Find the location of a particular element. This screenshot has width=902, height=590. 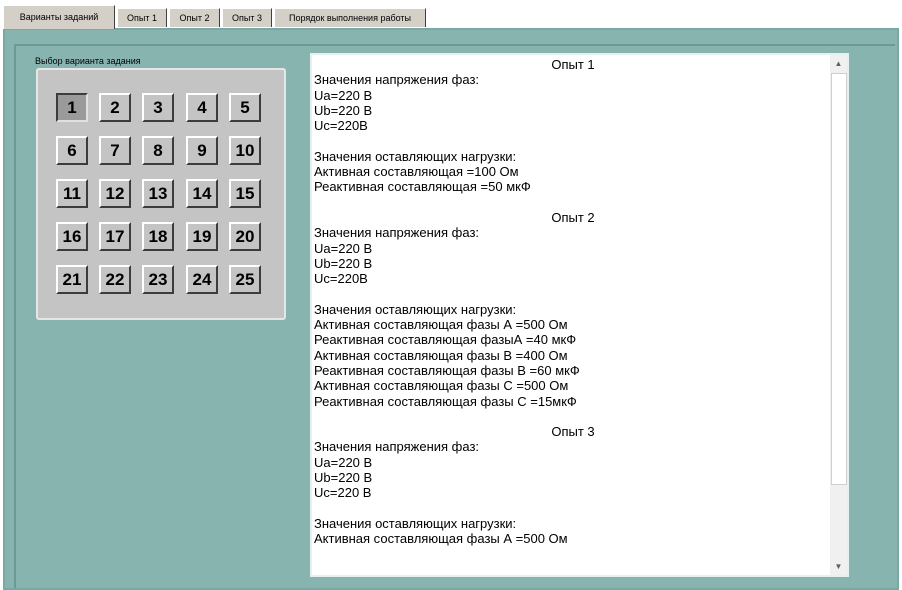

variant-button-23: 23 is located at coordinates (158, 279).